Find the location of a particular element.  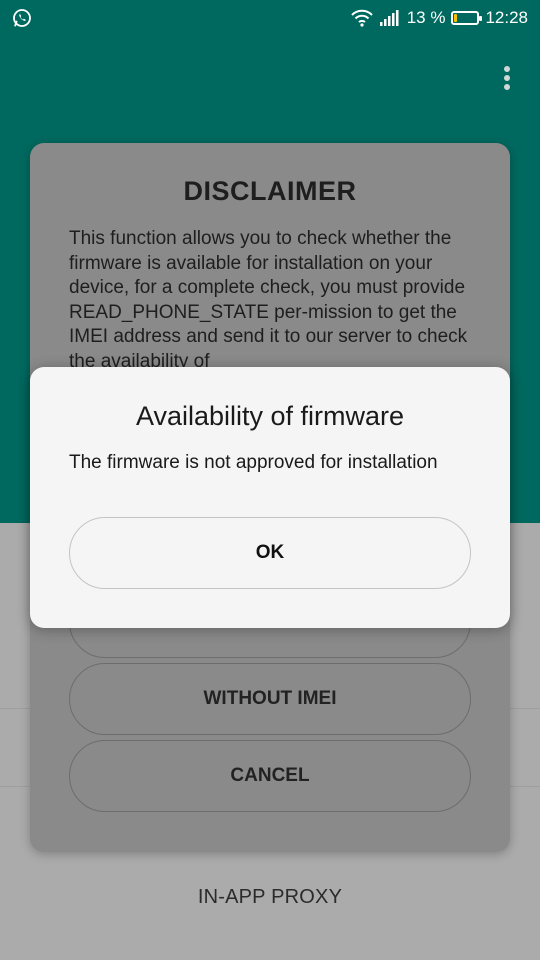

ok-button: OK is located at coordinates (270, 553).